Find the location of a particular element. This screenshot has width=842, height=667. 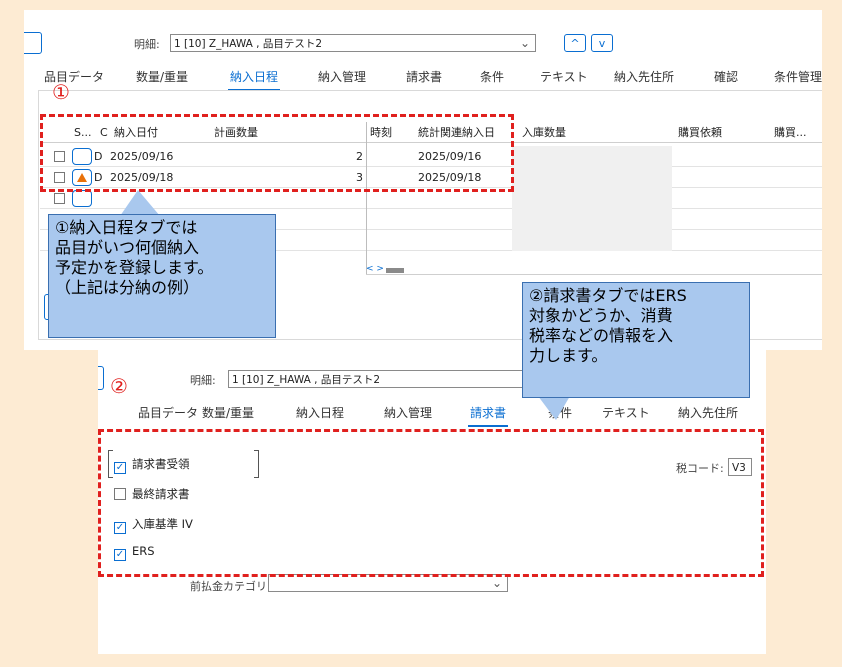

next-item-button: v is located at coordinates (602, 43).